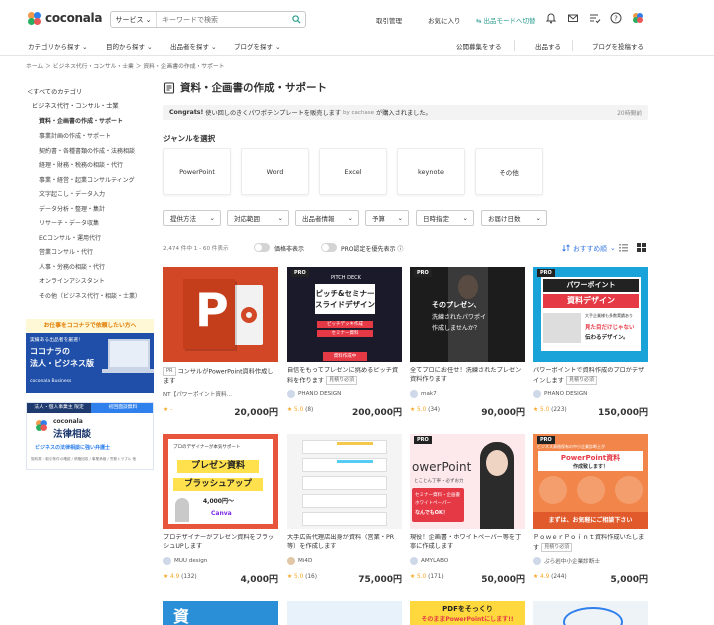 The image size is (714, 625). What do you see at coordinates (431, 171) in the screenshot?
I see `genre-keynote: keynote` at bounding box center [431, 171].